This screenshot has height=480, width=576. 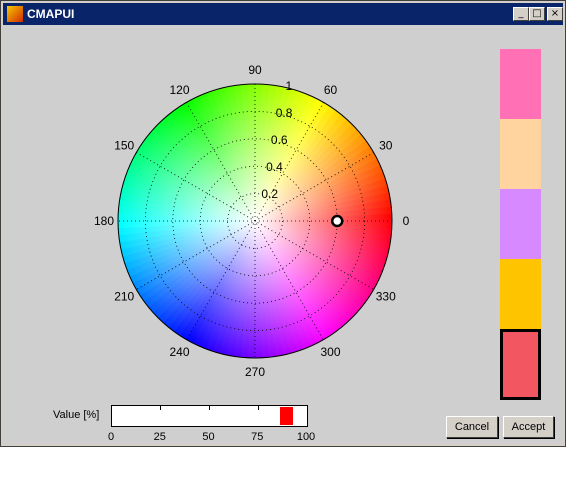 I want to click on accept-button: Accept, so click(x=528, y=427).